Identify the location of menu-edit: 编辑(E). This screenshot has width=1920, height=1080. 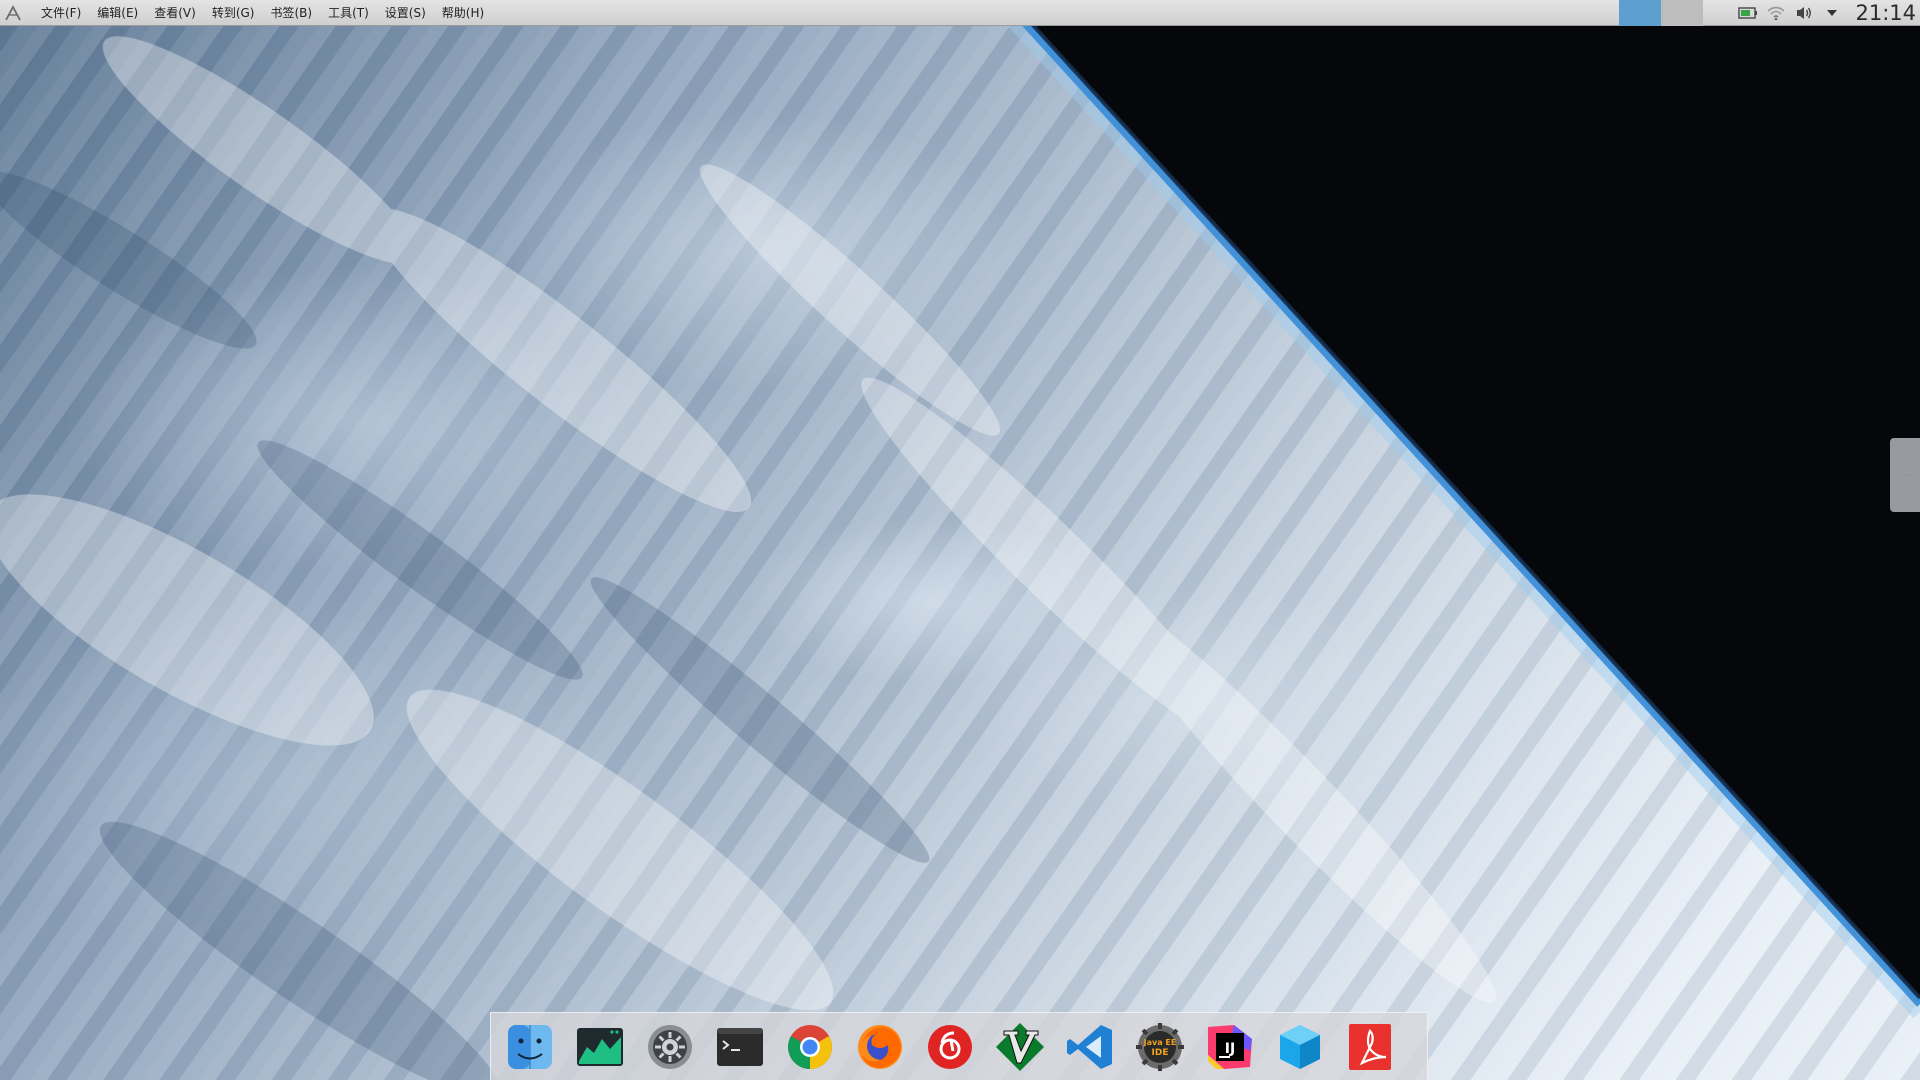
(117, 13).